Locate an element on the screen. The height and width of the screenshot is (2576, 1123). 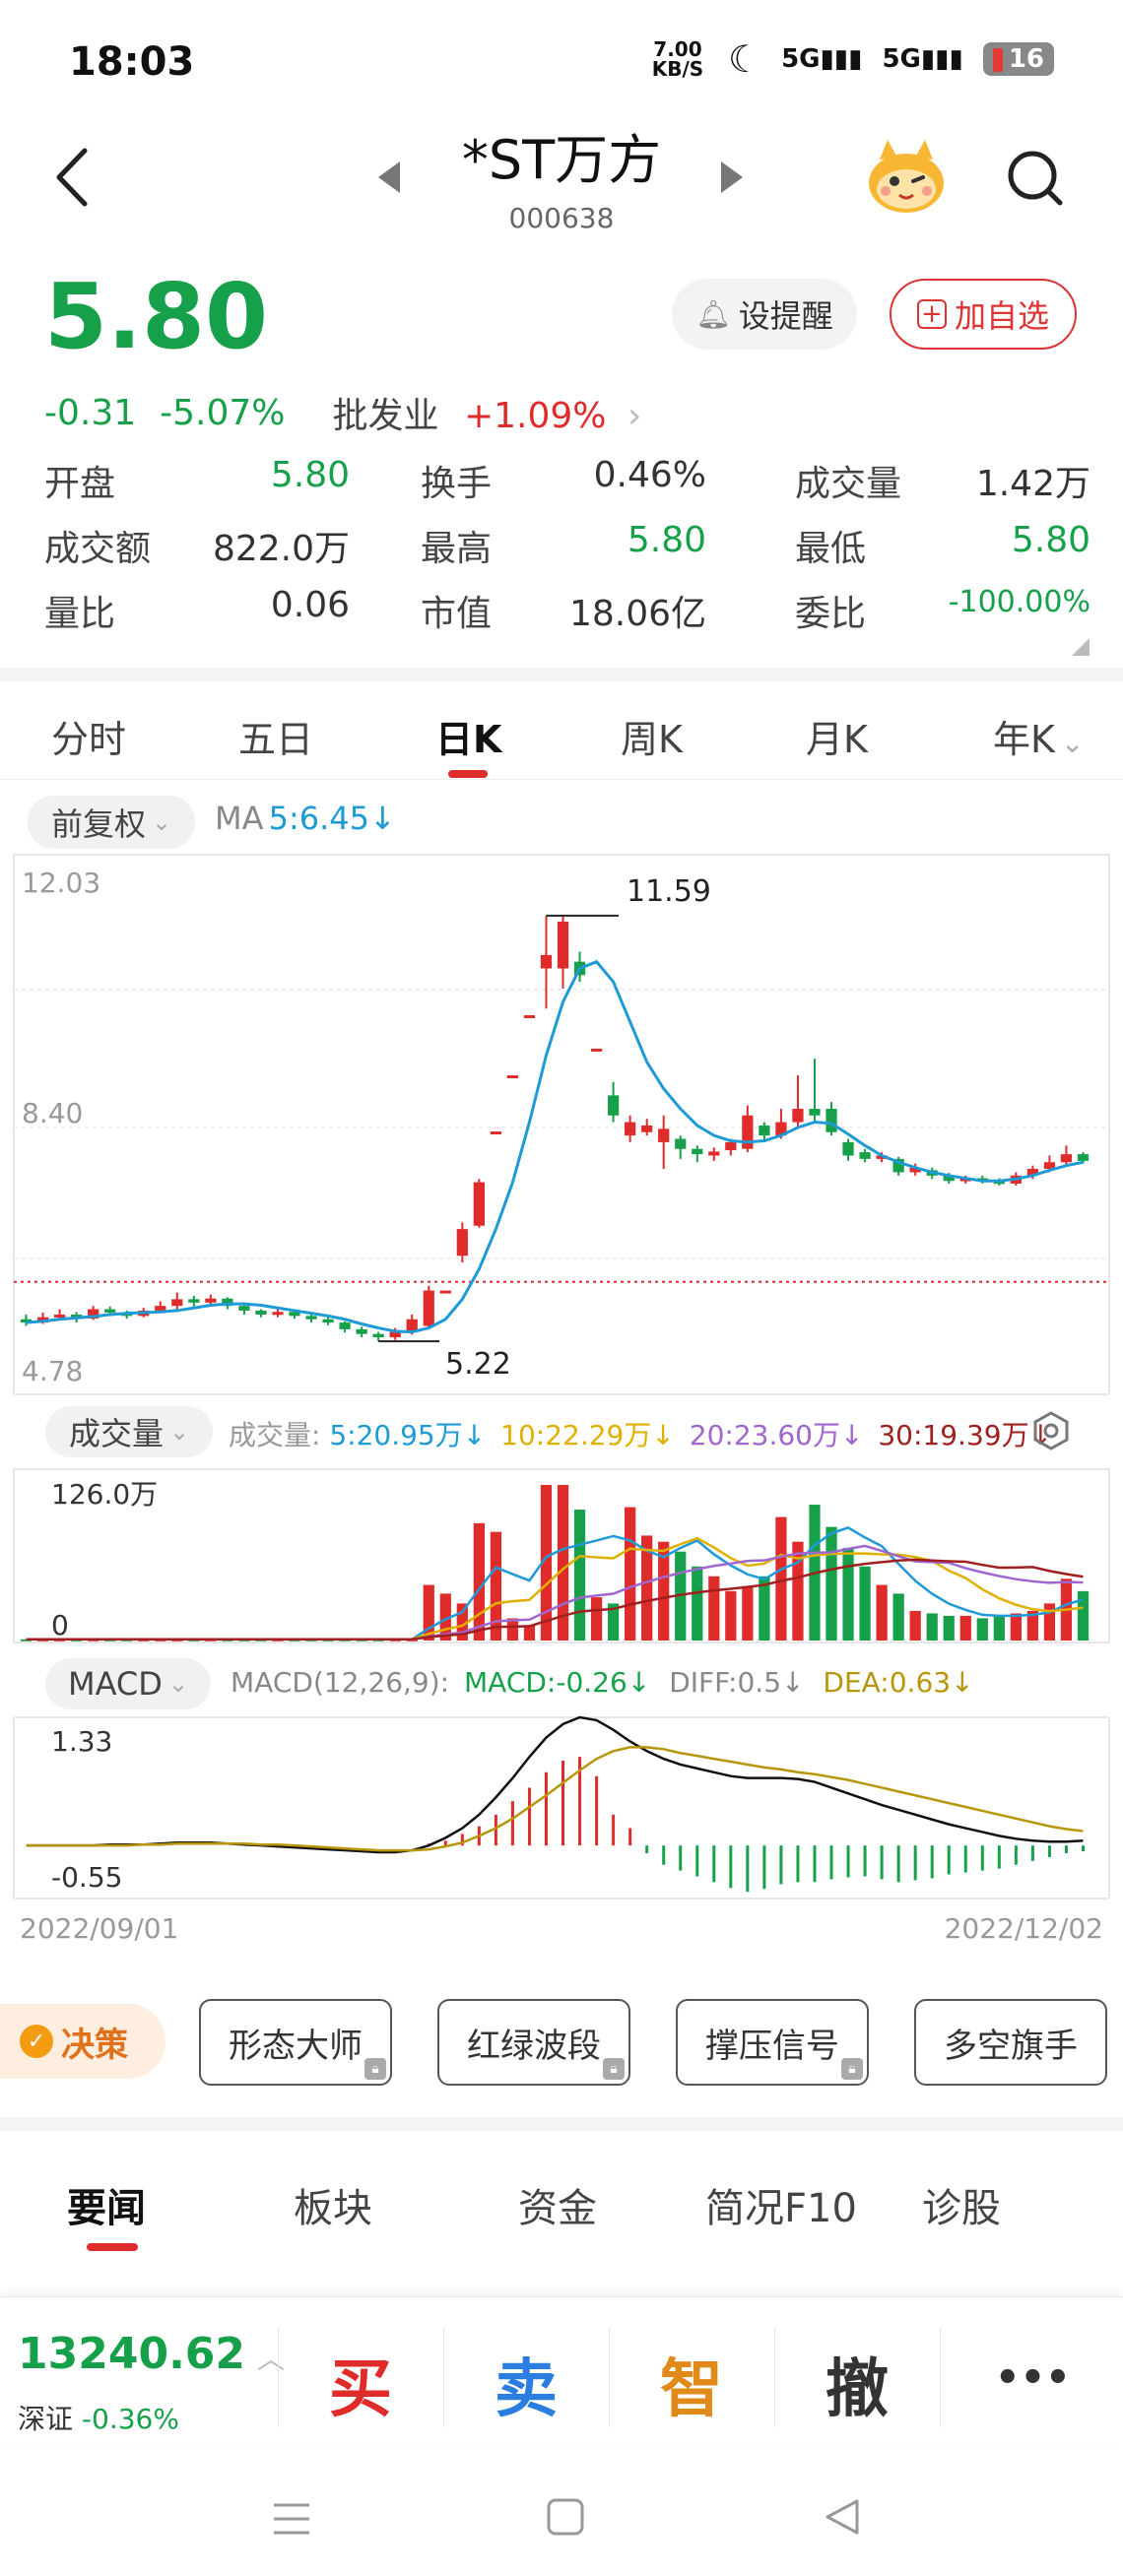
back-nav-icon is located at coordinates (841, 2517).